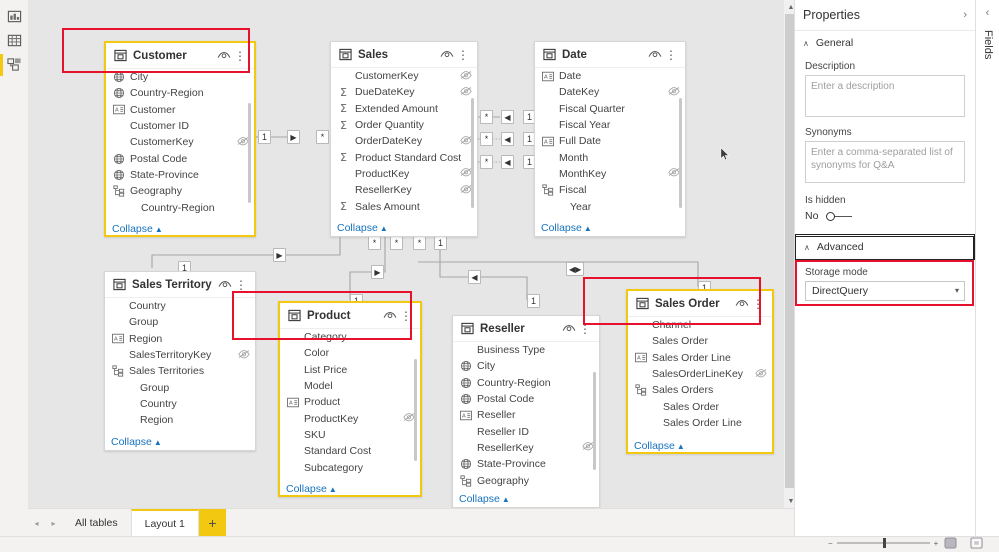  Describe the element at coordinates (885, 96) in the screenshot. I see `description-input: Enter a description` at that location.